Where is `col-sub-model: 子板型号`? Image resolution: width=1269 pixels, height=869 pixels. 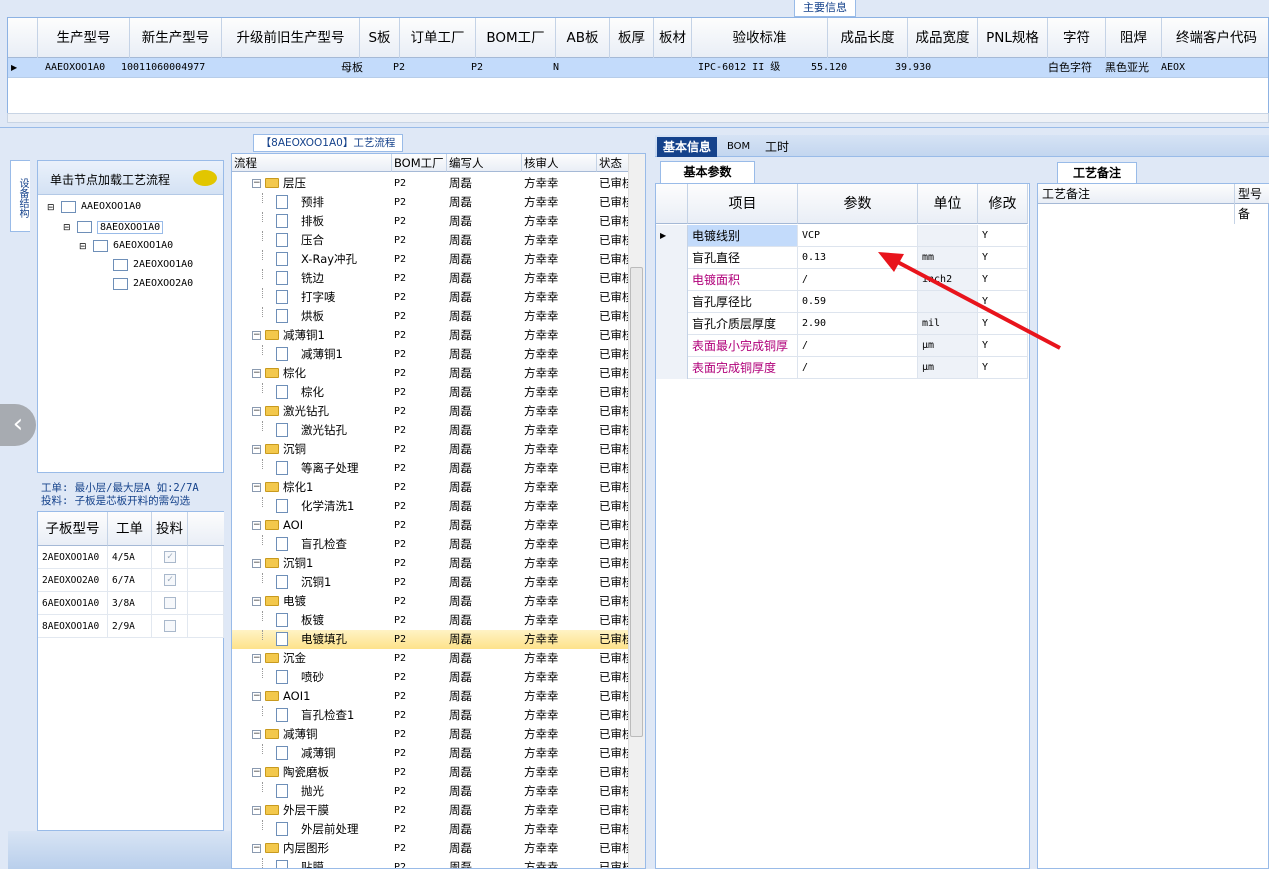 col-sub-model: 子板型号 is located at coordinates (73, 529).